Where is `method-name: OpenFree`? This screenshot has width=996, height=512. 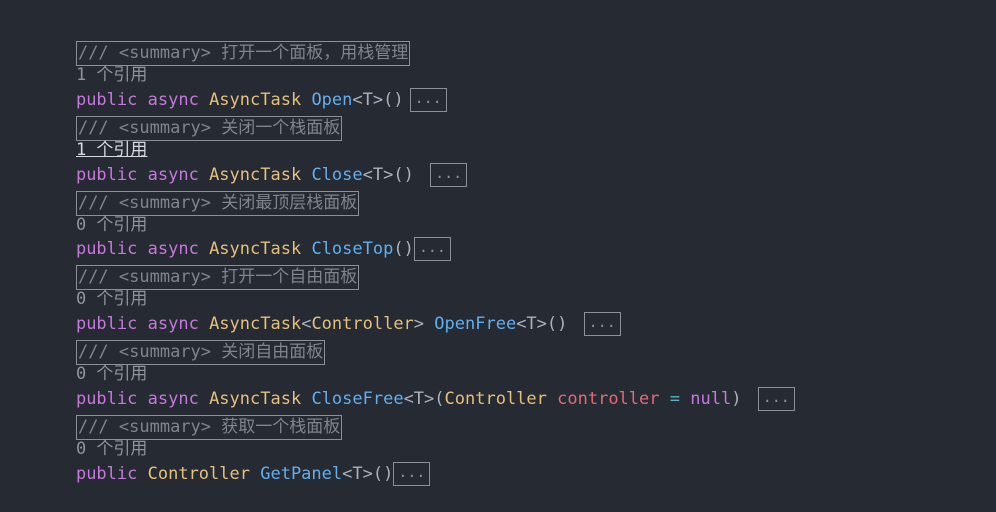
method-name: OpenFree is located at coordinates (475, 324).